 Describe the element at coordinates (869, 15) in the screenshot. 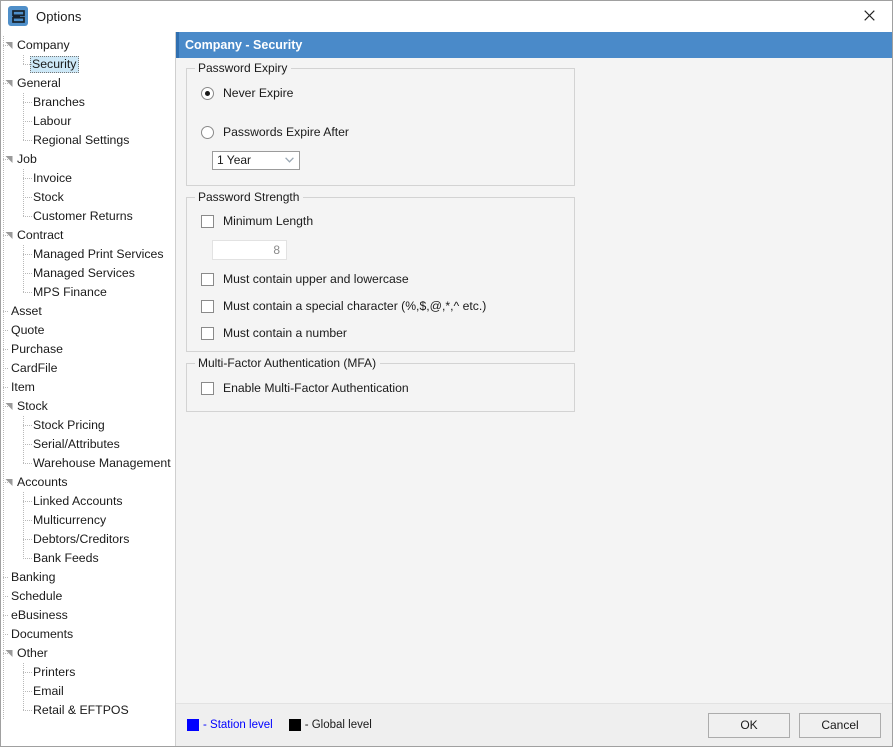

I see `close-icon` at that location.